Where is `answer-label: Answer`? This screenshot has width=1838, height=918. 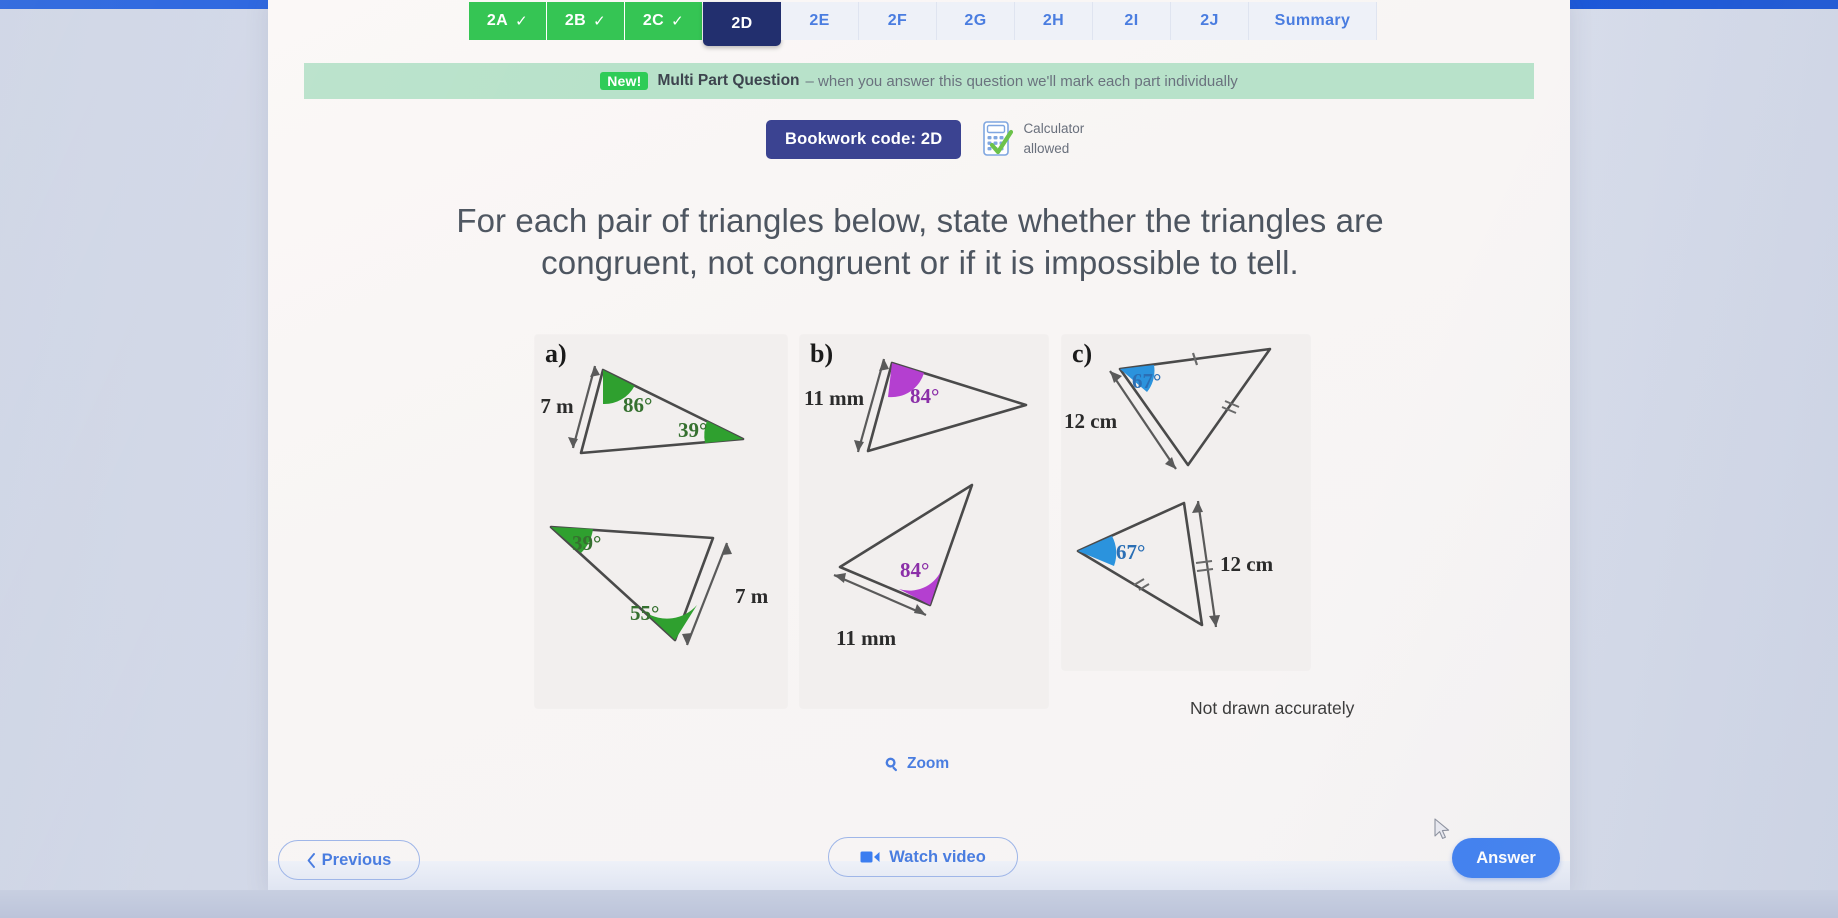 answer-label: Answer is located at coordinates (1506, 857).